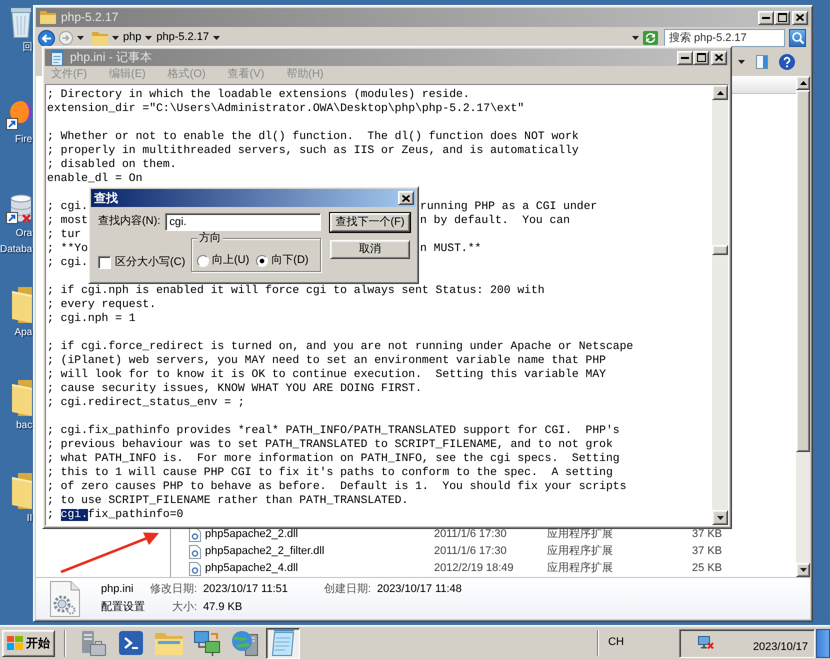 The width and height of the screenshot is (830, 660). What do you see at coordinates (330, 445) in the screenshot?
I see `text-line: ; previous behaviour was to set PATH_TRANSLATED to SCRIPT_FILENAME, and to not grok` at bounding box center [330, 445].